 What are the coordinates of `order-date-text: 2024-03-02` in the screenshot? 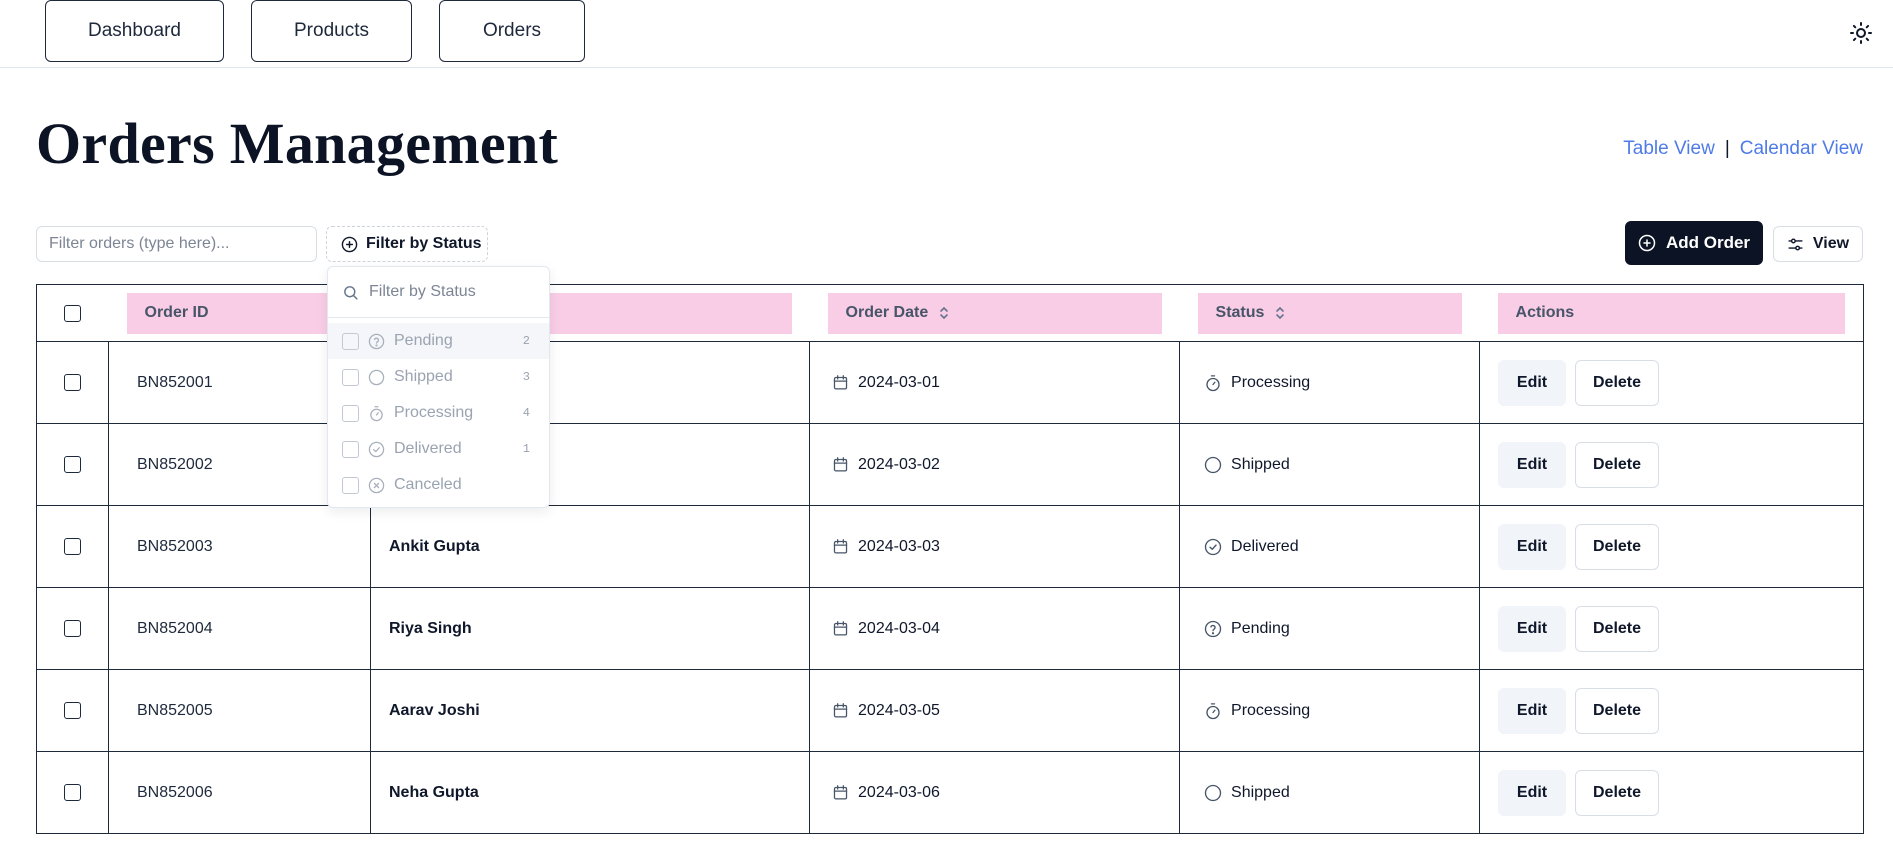 It's located at (899, 464).